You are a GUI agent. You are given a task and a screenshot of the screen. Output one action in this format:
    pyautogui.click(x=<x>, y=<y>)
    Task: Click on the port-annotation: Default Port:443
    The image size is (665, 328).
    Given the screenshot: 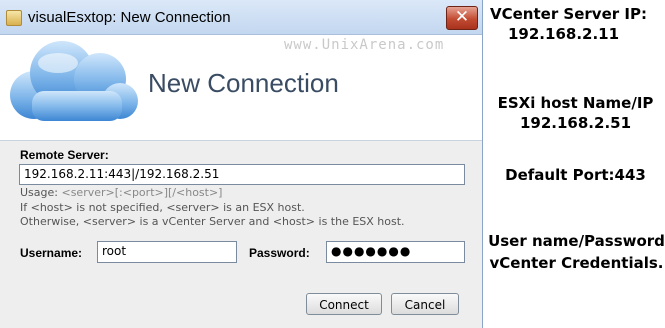 What is the action you would take?
    pyautogui.click(x=575, y=175)
    